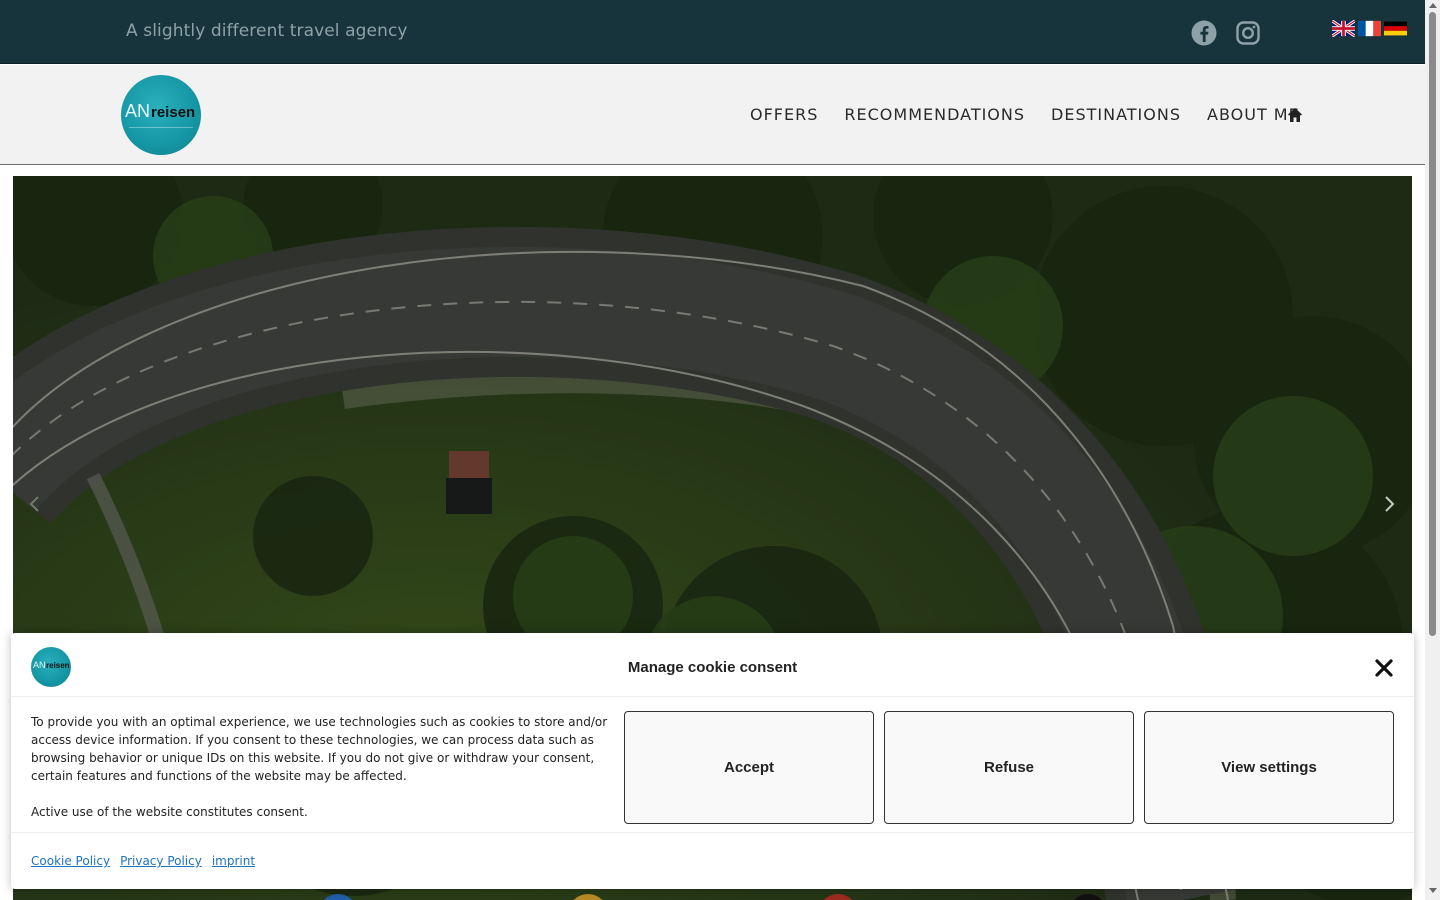  Describe the element at coordinates (784, 114) in the screenshot. I see `nav-offers: OFFERS` at that location.